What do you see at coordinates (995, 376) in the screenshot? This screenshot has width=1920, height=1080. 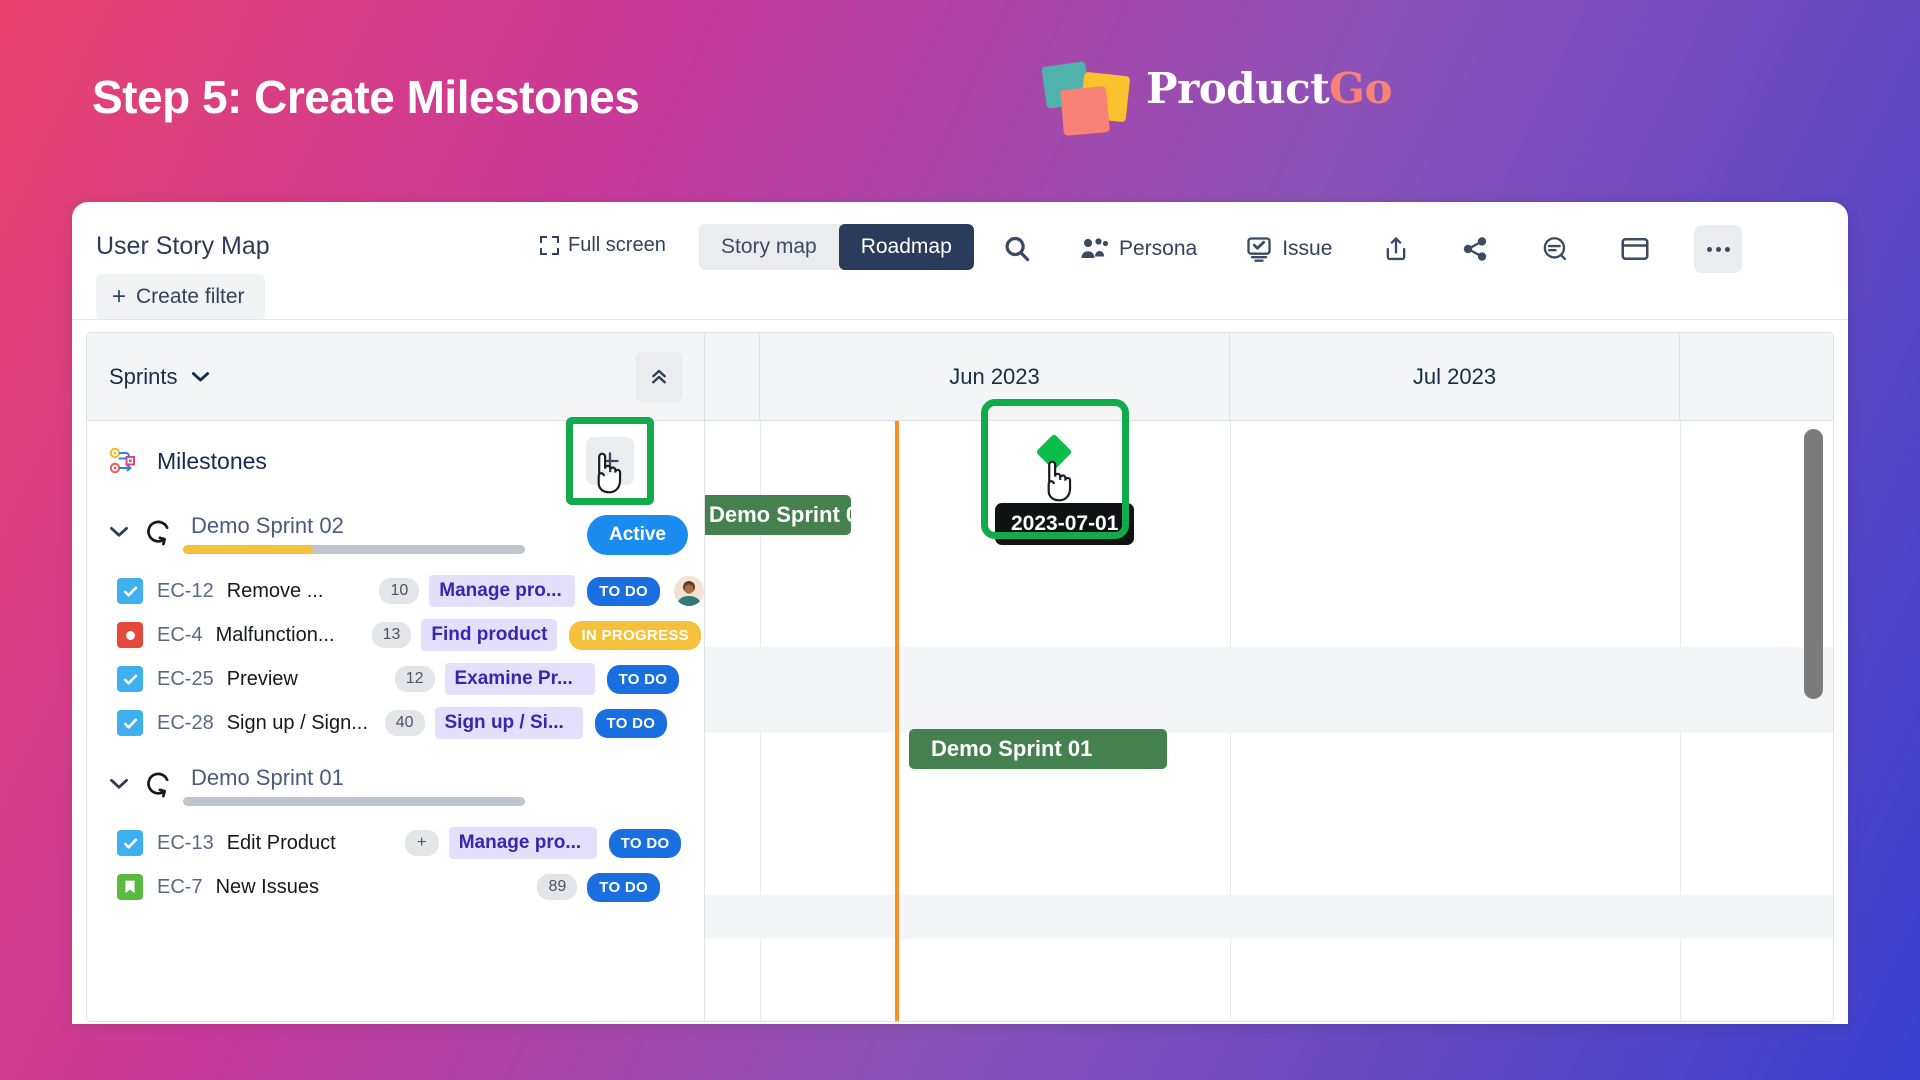 I see `timeline-month: Jun 2023` at bounding box center [995, 376].